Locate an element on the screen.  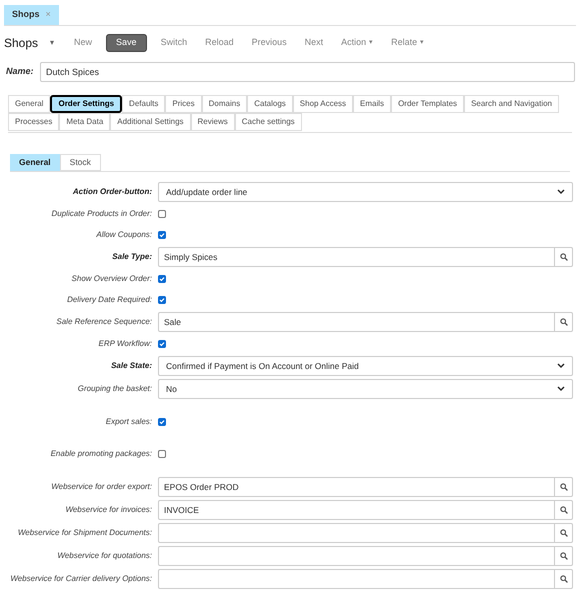
field-label: Sale State: is located at coordinates (131, 366).